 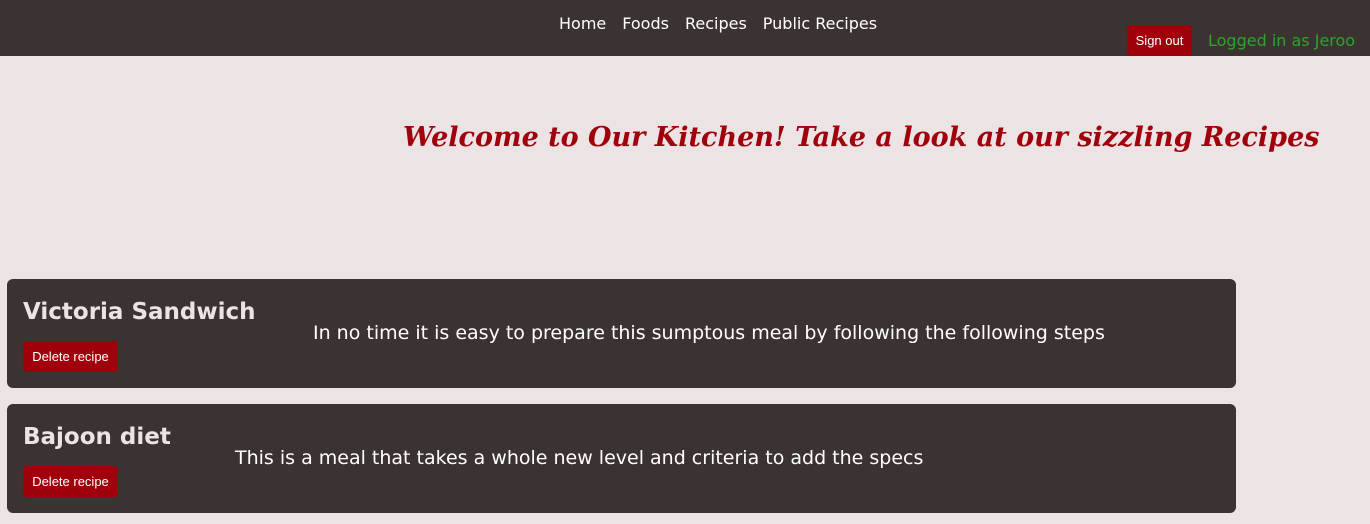 I want to click on nav-link-recipes: Recipes, so click(x=716, y=24).